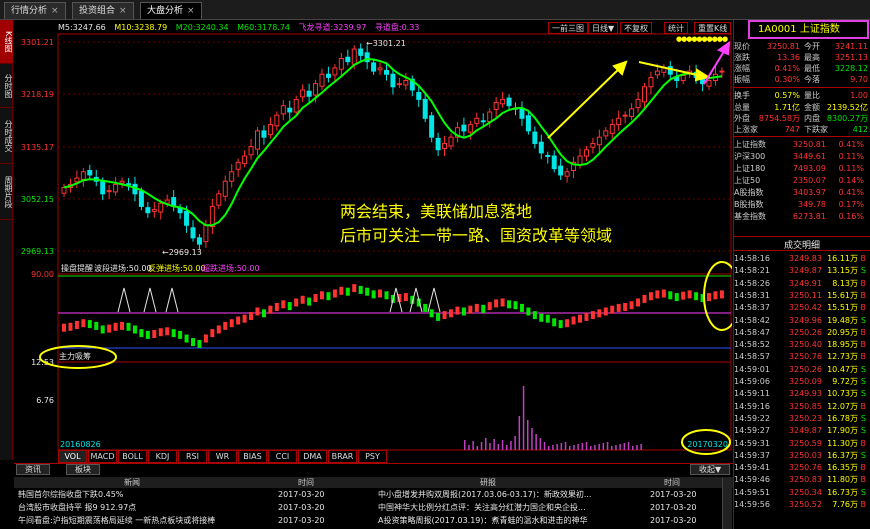 This screenshot has width=870, height=529. I want to click on tab-timeshare: 分时图, so click(6, 86).